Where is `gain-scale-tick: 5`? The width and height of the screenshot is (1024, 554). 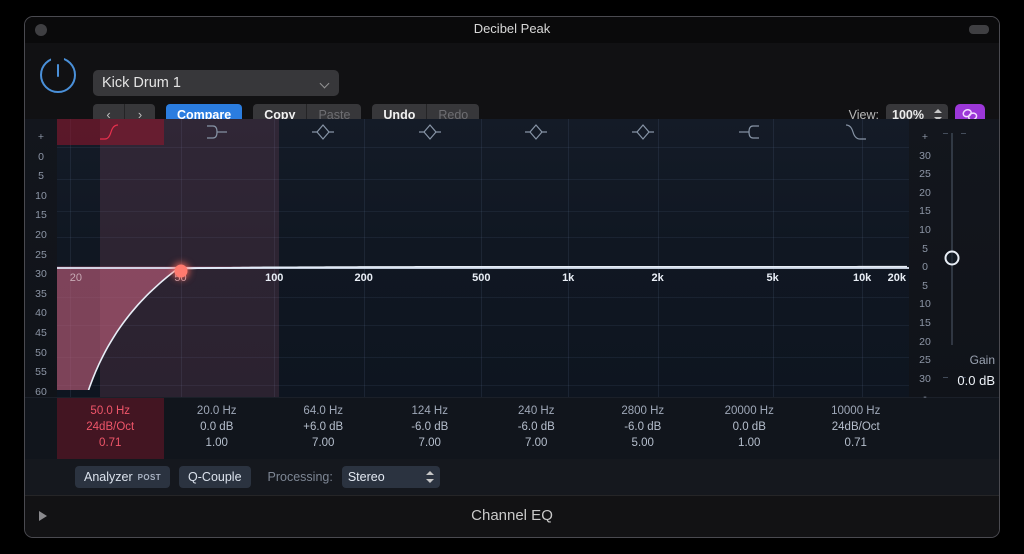
gain-scale-tick: 5 is located at coordinates (925, 285).